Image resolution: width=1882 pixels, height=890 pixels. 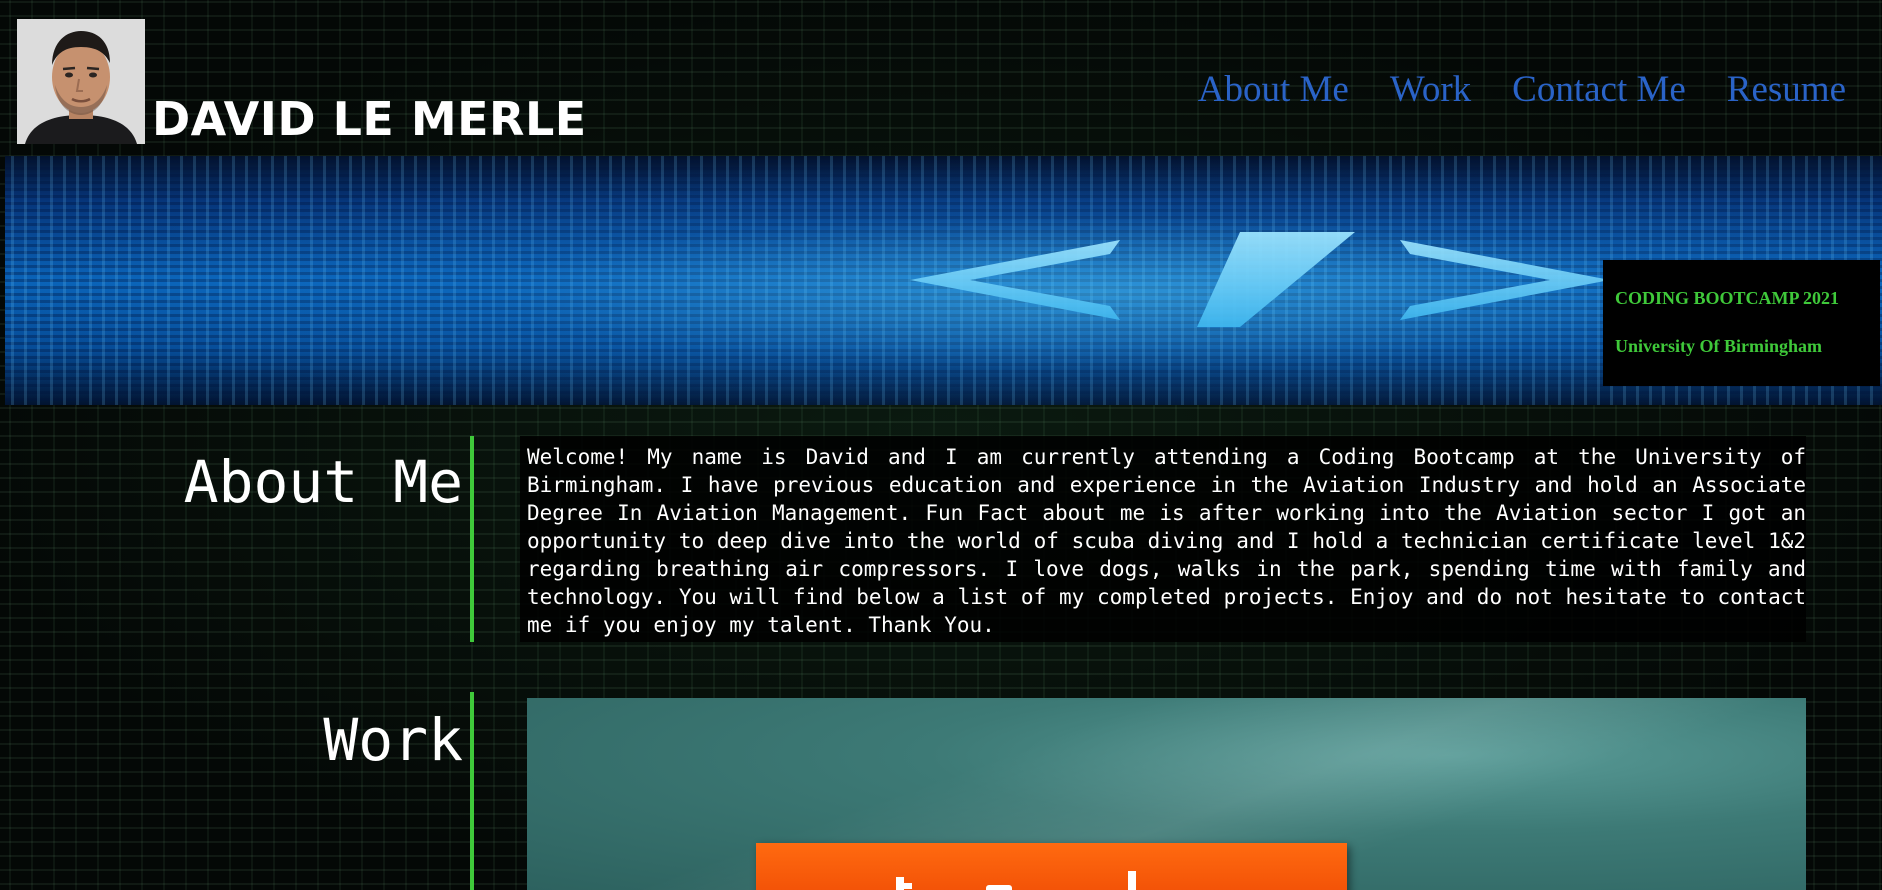 What do you see at coordinates (1718, 346) in the screenshot?
I see `bootcamp-institution: University Of Birmingham` at bounding box center [1718, 346].